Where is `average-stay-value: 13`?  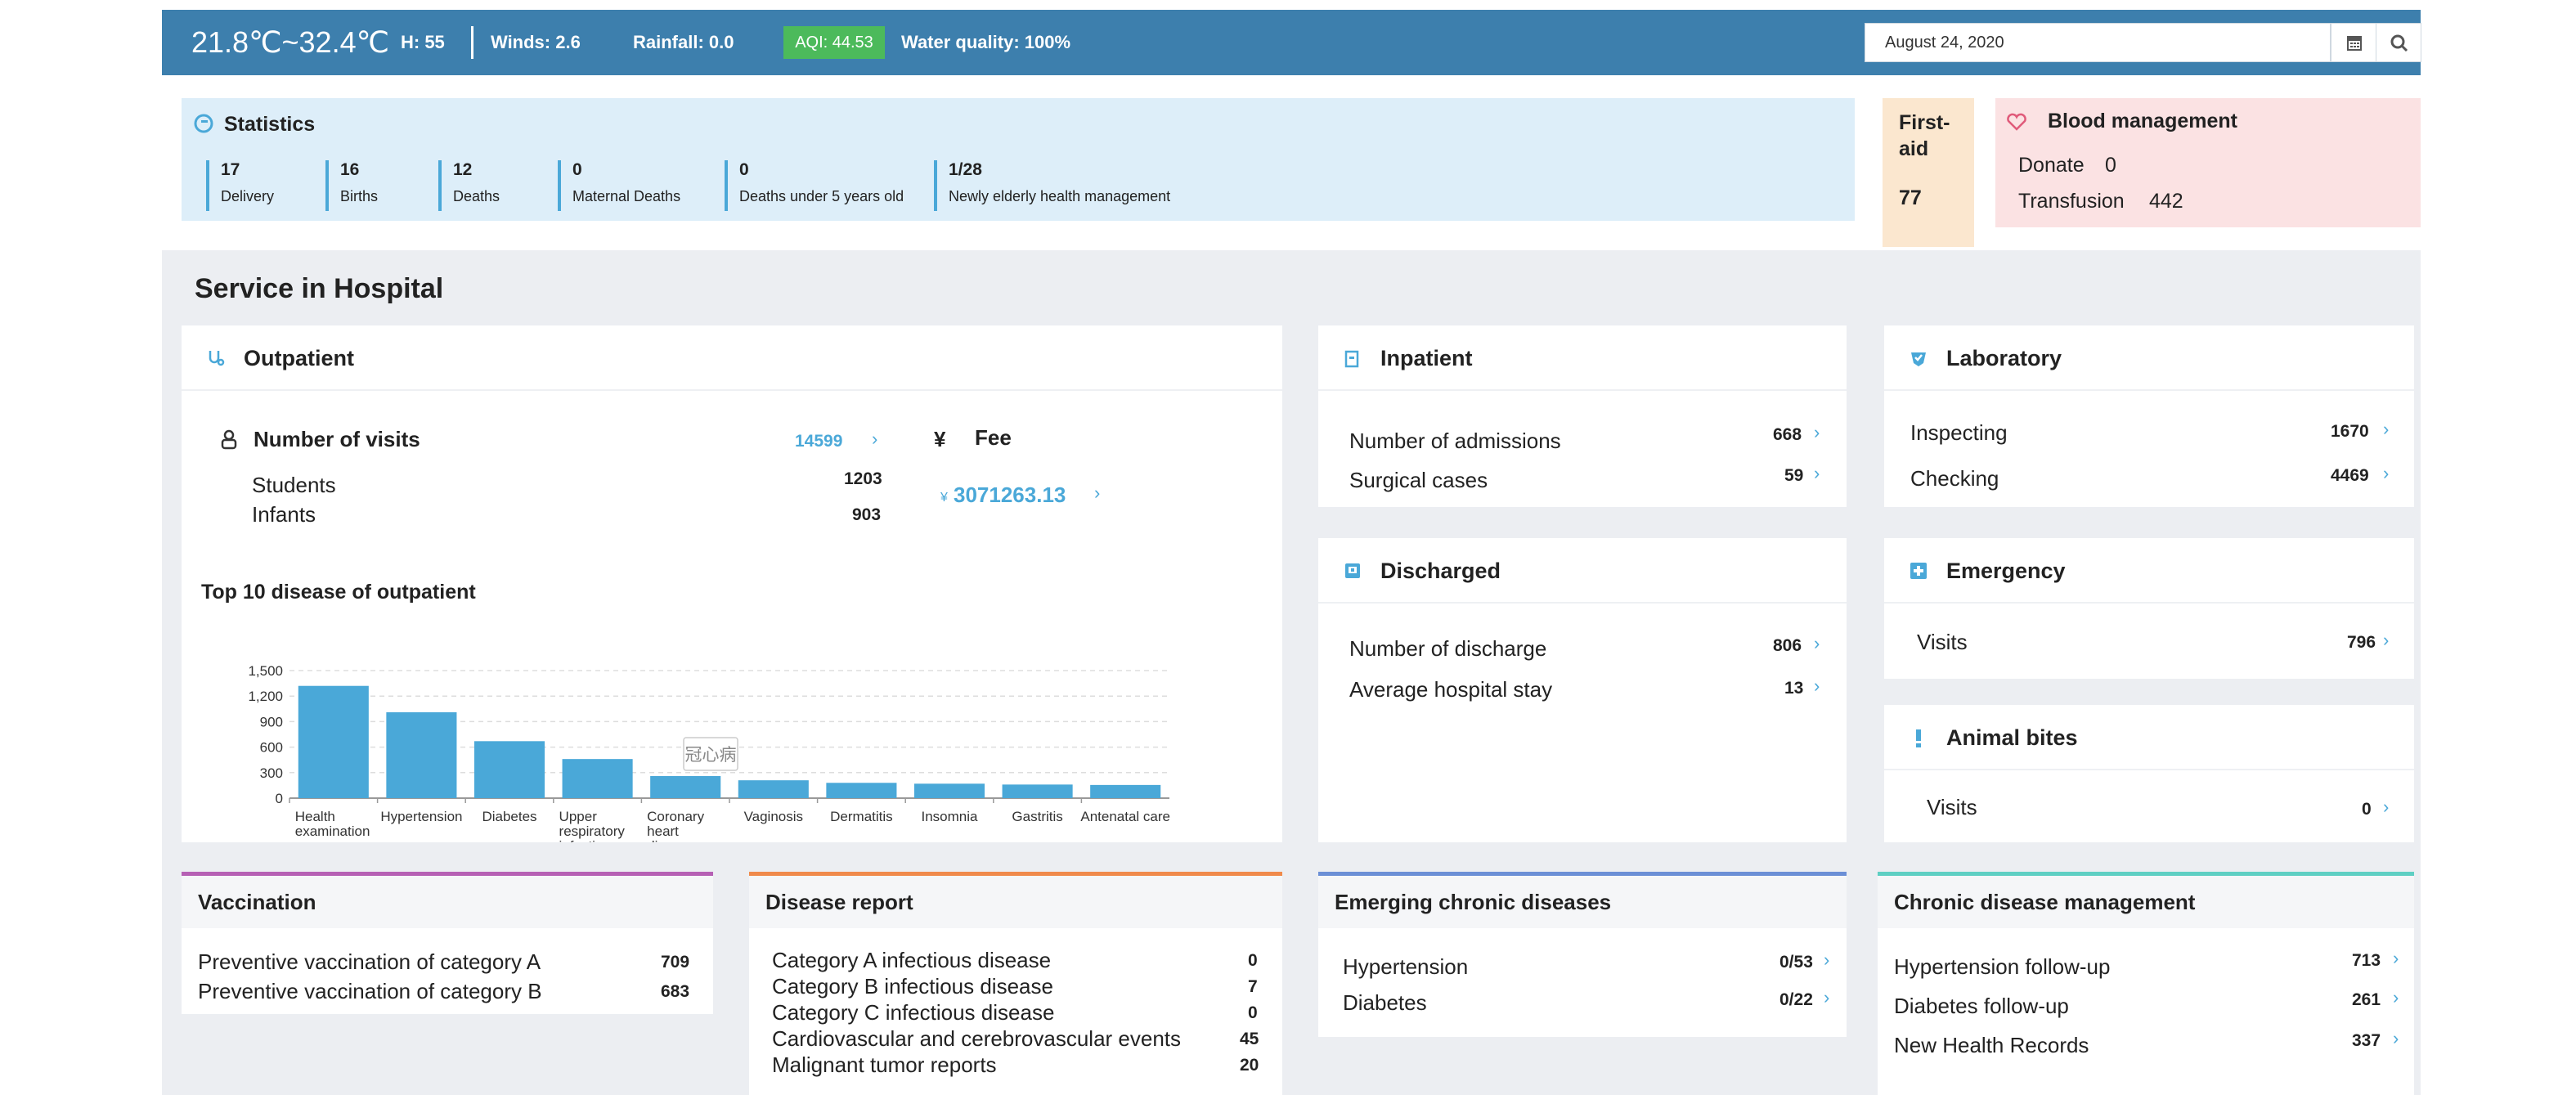
average-stay-value: 13 is located at coordinates (1793, 688).